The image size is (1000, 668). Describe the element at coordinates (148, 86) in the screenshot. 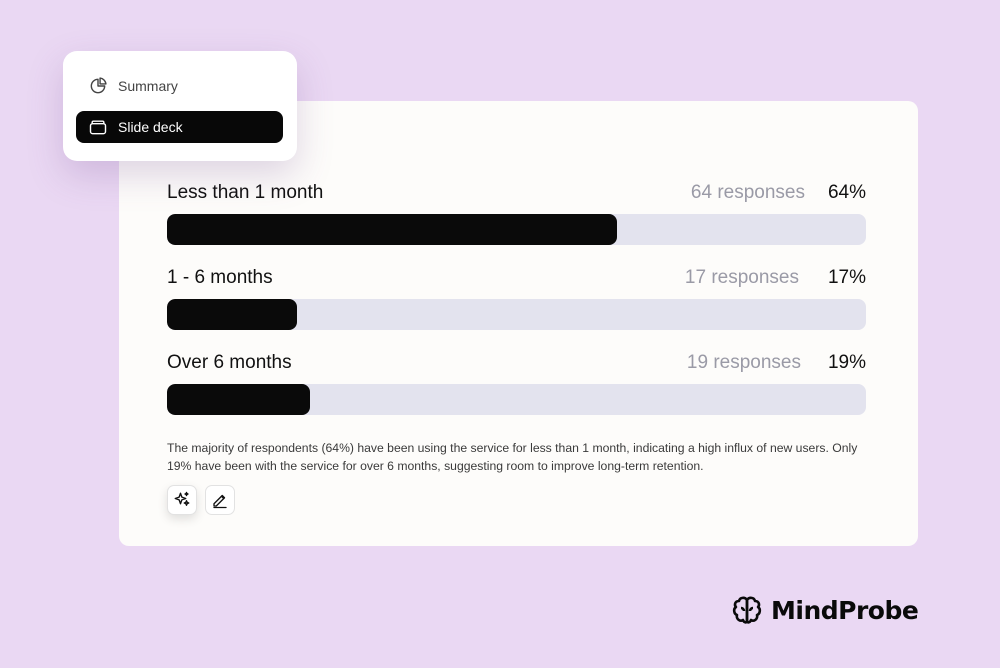

I see `menu-item-label: Summary` at that location.